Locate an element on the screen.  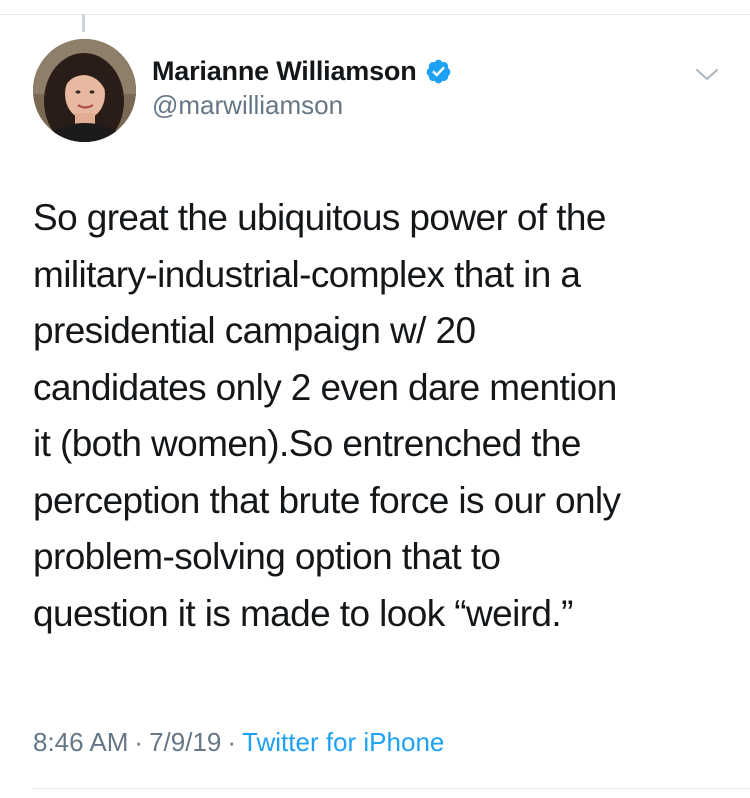
tweet-source-link: Twitter for iPhone is located at coordinates (343, 742).